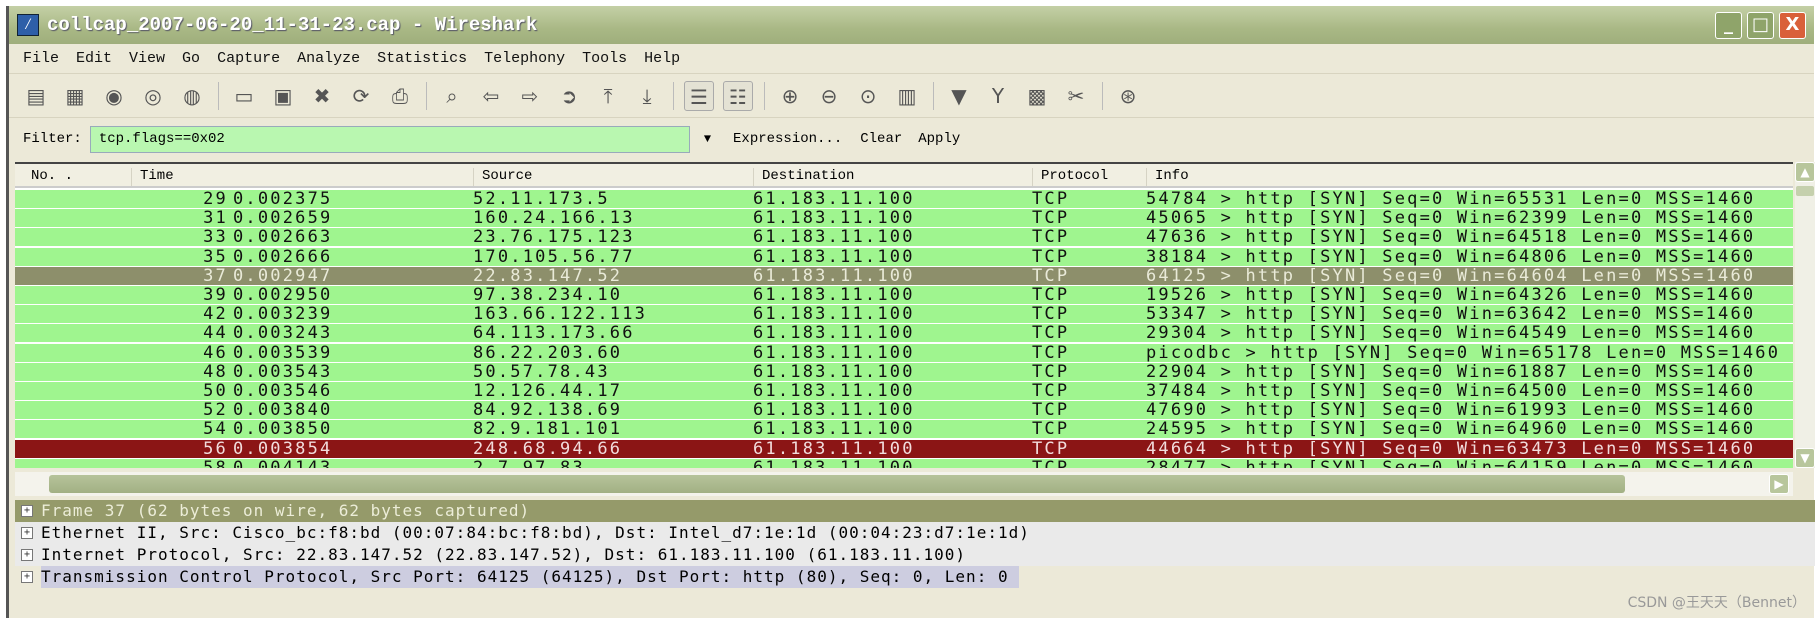 The height and width of the screenshot is (632, 1820). Describe the element at coordinates (215, 410) in the screenshot. I see `packet-number: 52` at that location.